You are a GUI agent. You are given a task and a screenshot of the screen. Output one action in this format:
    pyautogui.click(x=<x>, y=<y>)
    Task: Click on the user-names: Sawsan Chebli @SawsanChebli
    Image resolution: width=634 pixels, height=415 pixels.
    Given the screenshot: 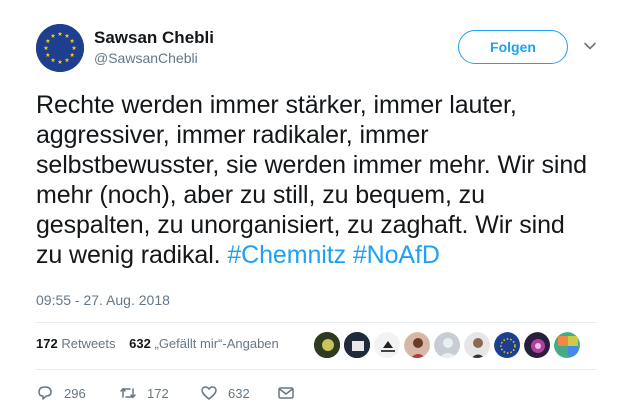 What is the action you would take?
    pyautogui.click(x=154, y=47)
    